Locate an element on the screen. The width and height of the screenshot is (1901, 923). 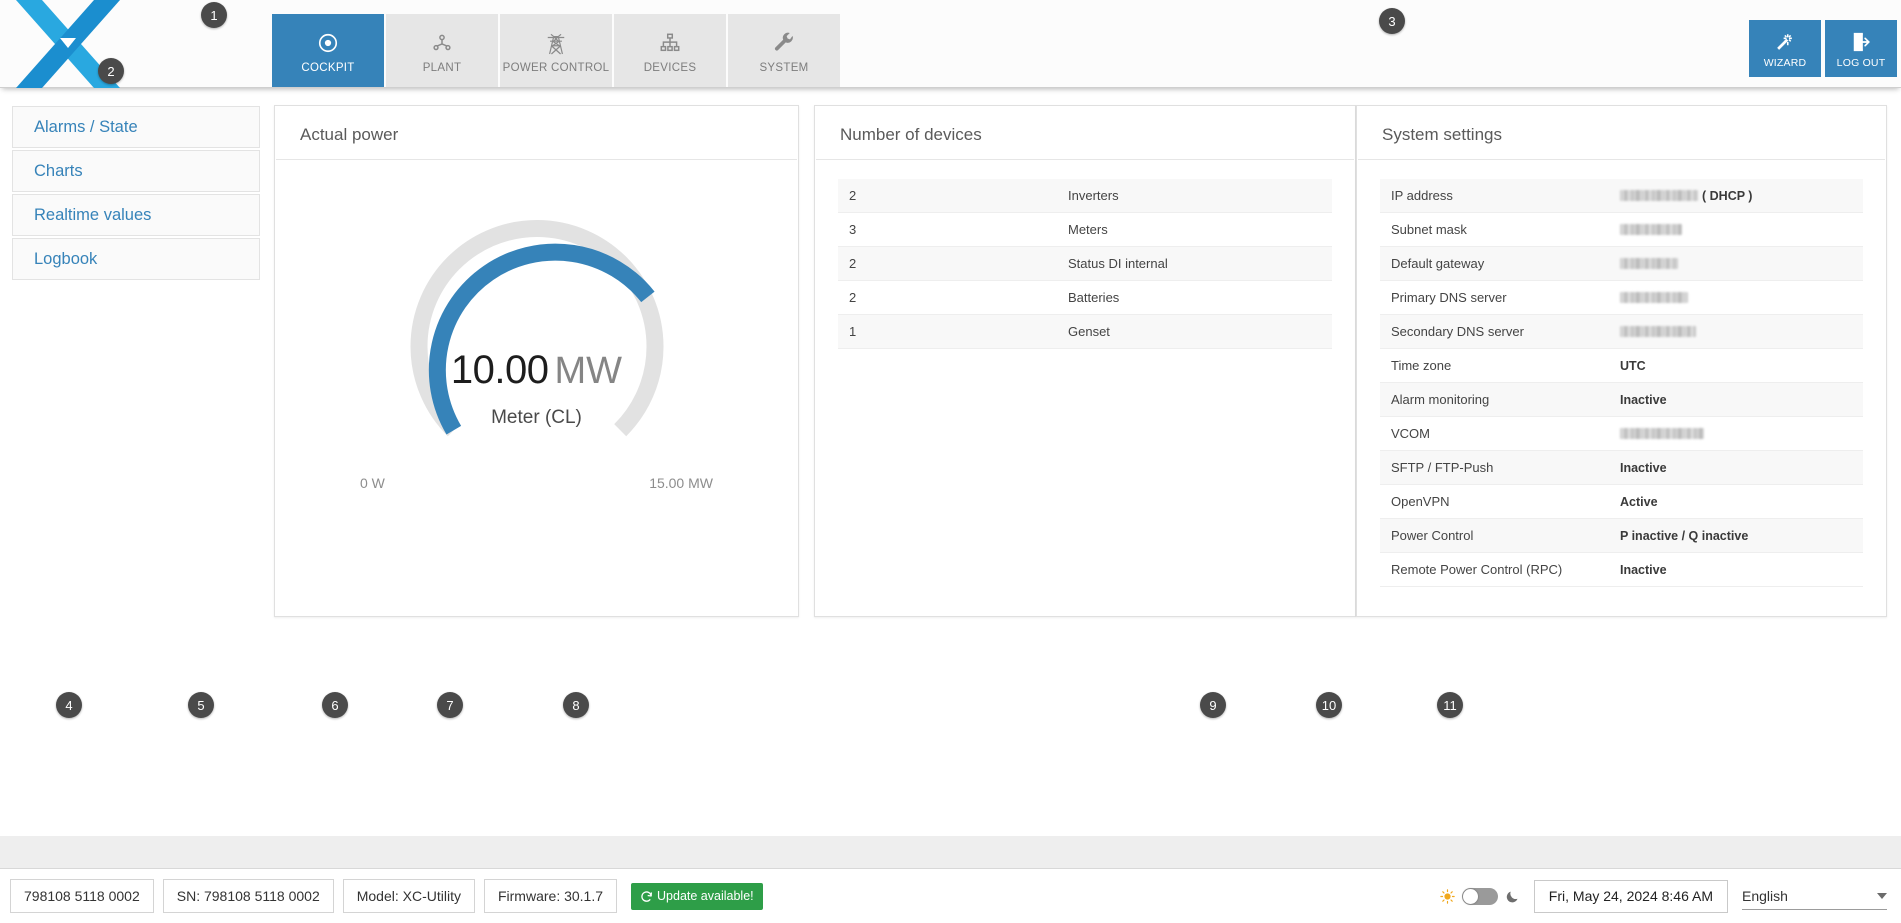
setting-value: Active is located at coordinates (1639, 501).